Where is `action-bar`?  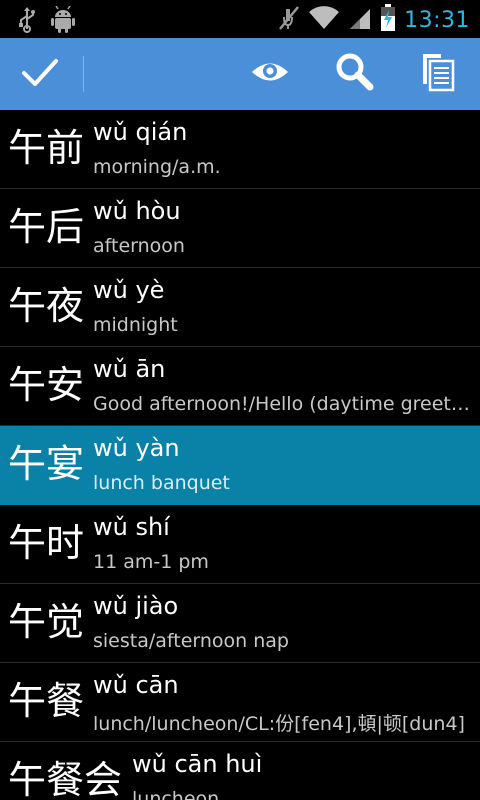
action-bar is located at coordinates (240, 74).